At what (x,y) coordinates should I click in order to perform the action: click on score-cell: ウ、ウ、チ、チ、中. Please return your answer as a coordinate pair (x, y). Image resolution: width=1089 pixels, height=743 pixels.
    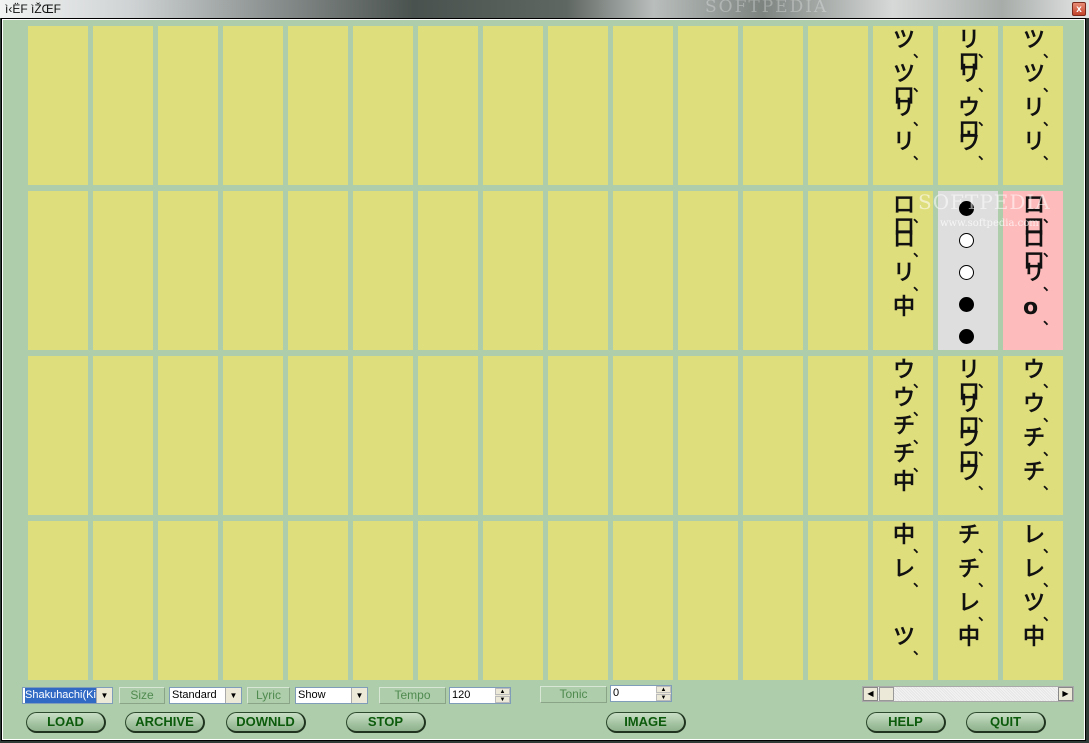
    Looking at the image, I should click on (903, 435).